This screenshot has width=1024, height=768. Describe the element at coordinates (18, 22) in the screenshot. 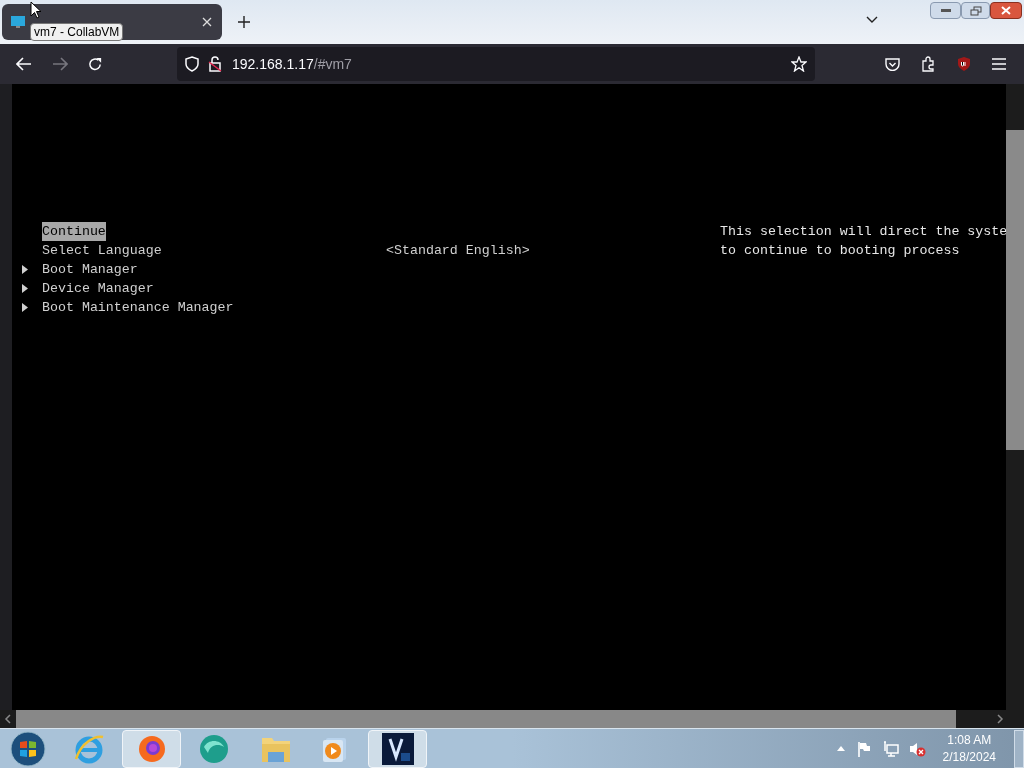

I see `monitor-icon` at that location.